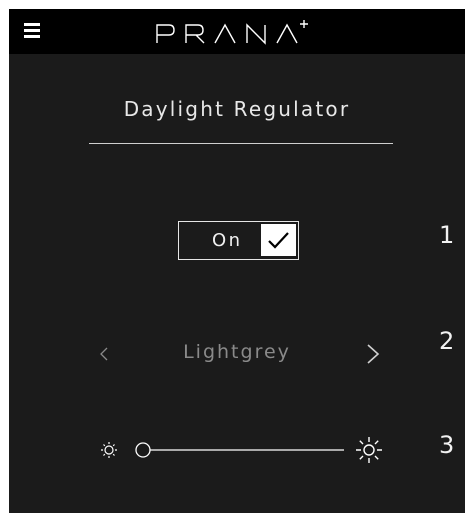  What do you see at coordinates (241, 143) in the screenshot?
I see `title-divider` at bounding box center [241, 143].